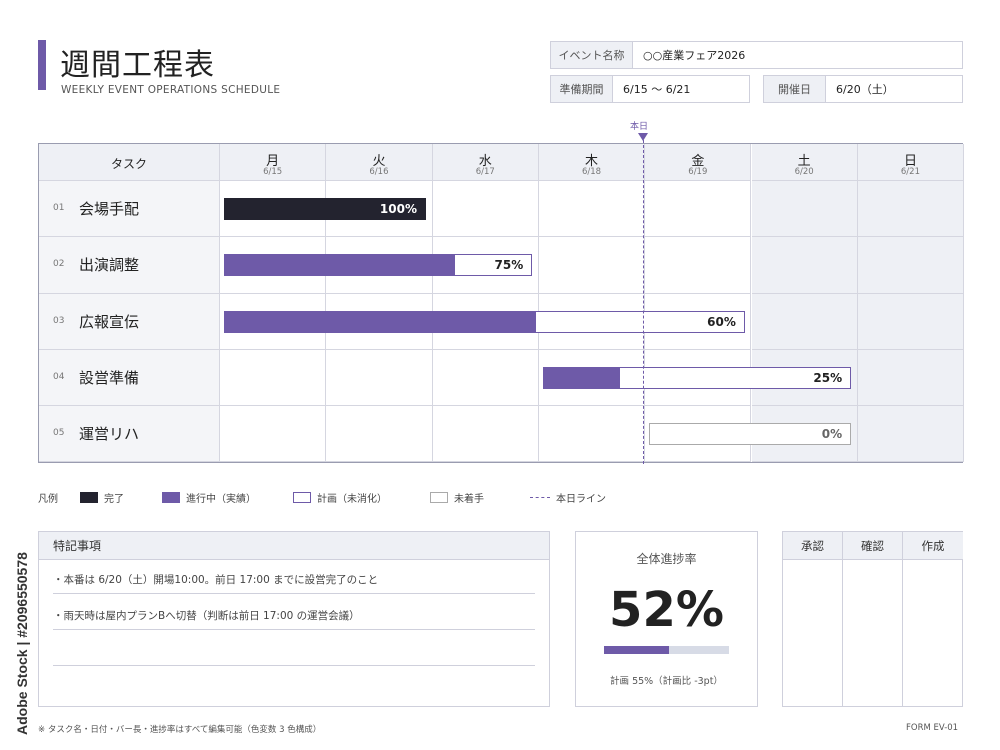 This screenshot has height=750, width=1000. What do you see at coordinates (911, 162) in the screenshot?
I see `day-header-7: 日 6/21` at bounding box center [911, 162].